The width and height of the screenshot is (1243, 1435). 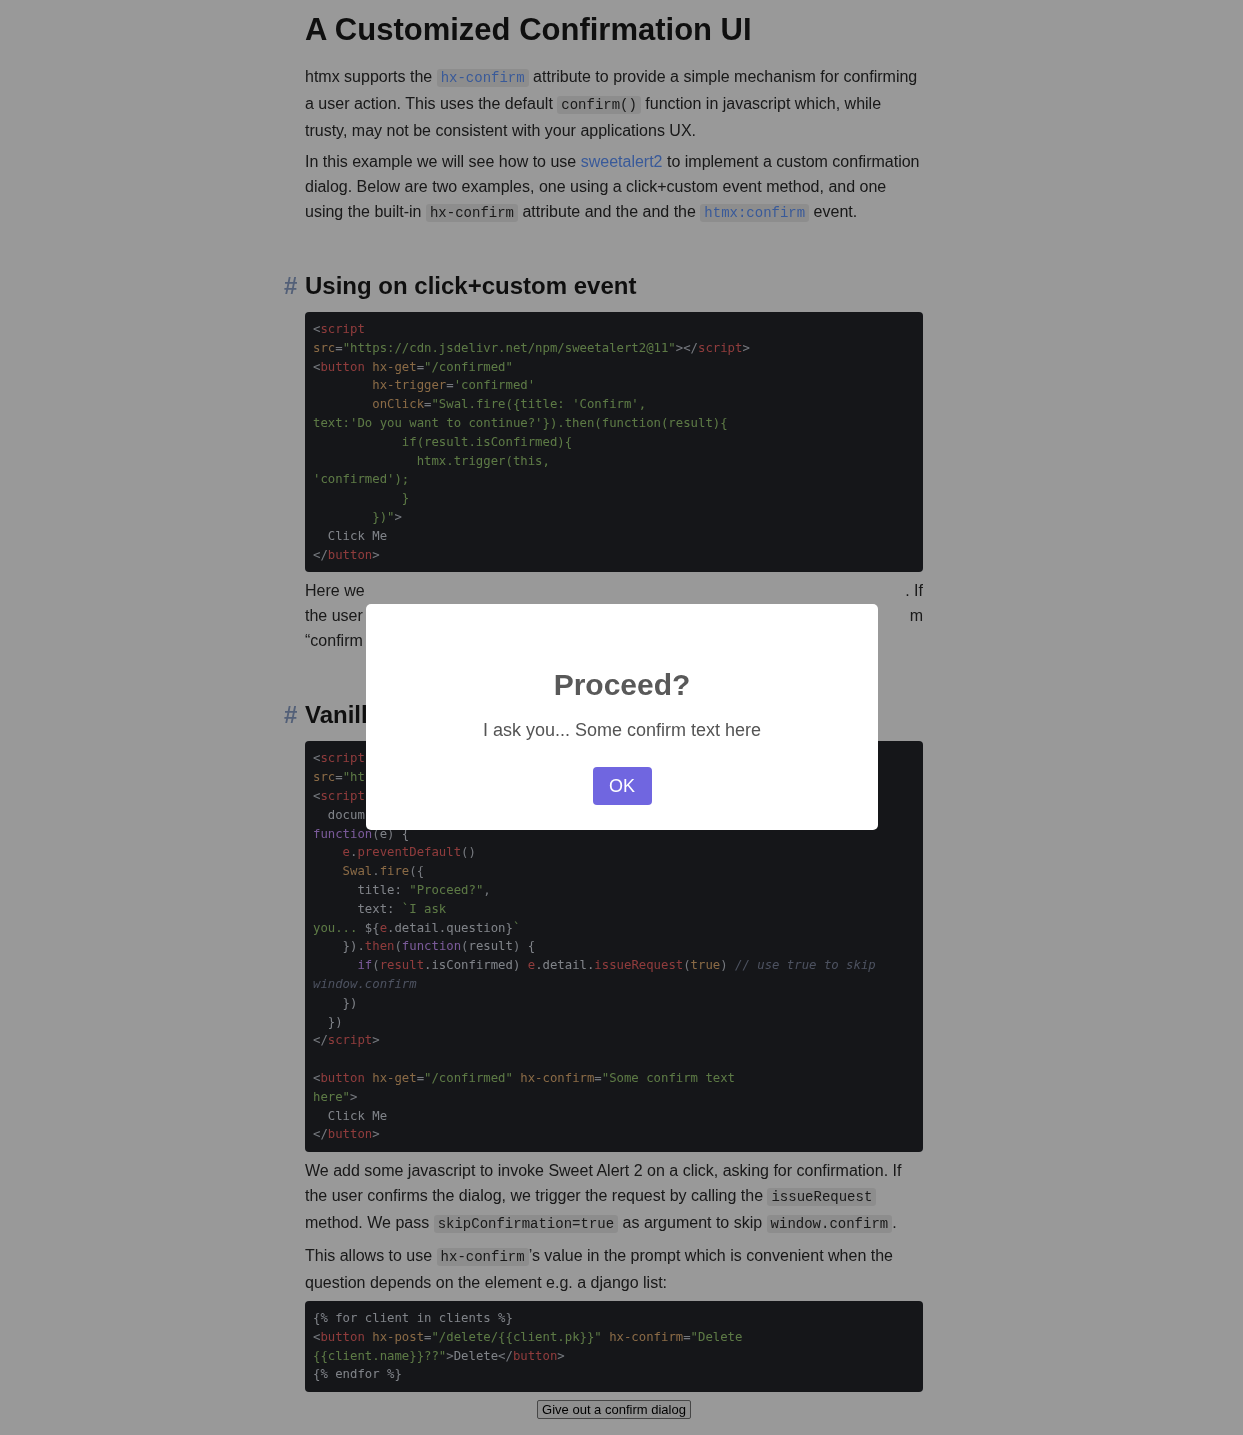 I want to click on code-line: {{client.name}}??">Delete</button>, so click(x=439, y=1356).